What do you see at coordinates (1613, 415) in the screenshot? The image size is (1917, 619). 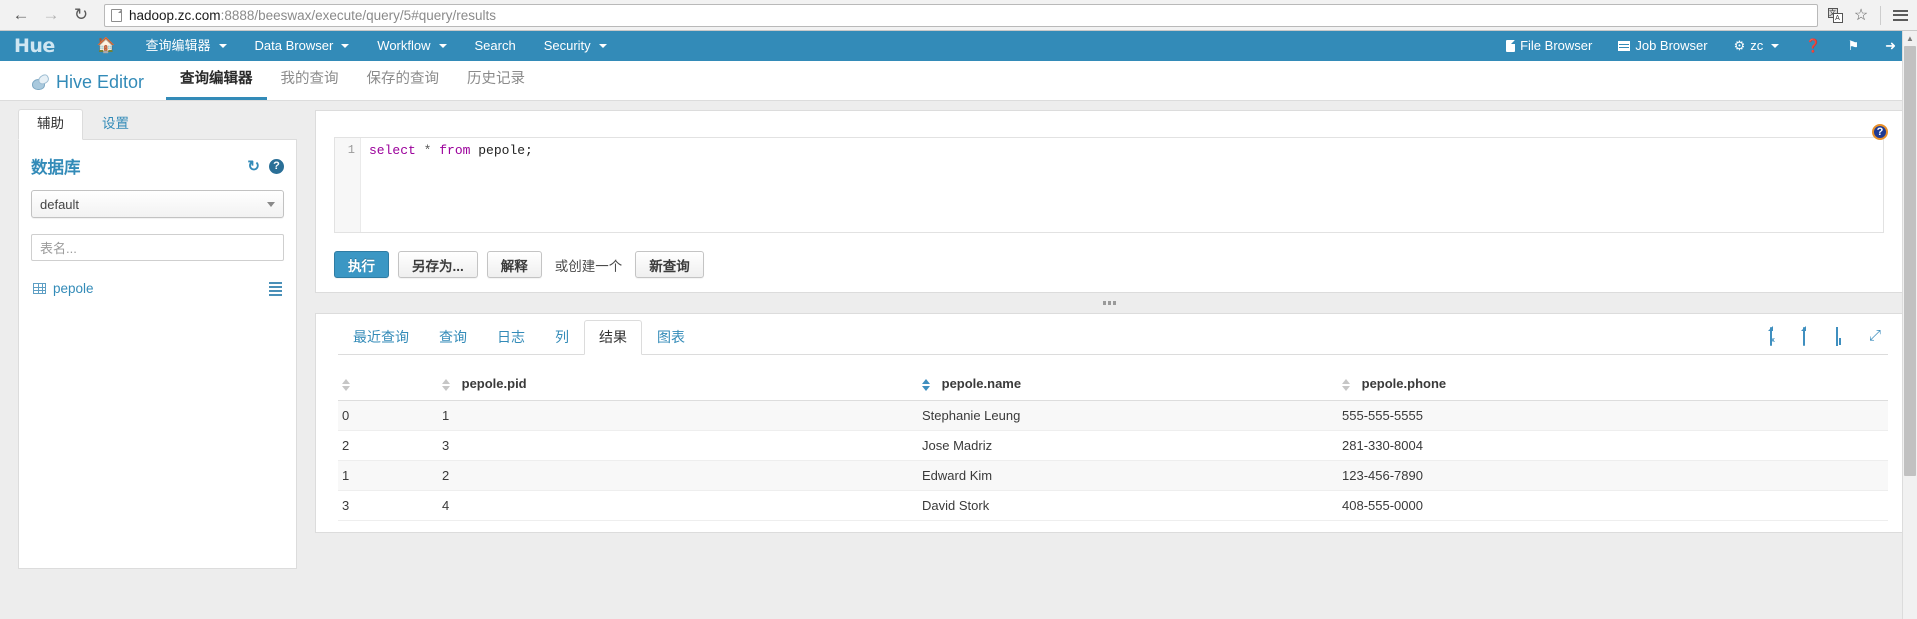 I see `cell-phone: 555-555-5555` at bounding box center [1613, 415].